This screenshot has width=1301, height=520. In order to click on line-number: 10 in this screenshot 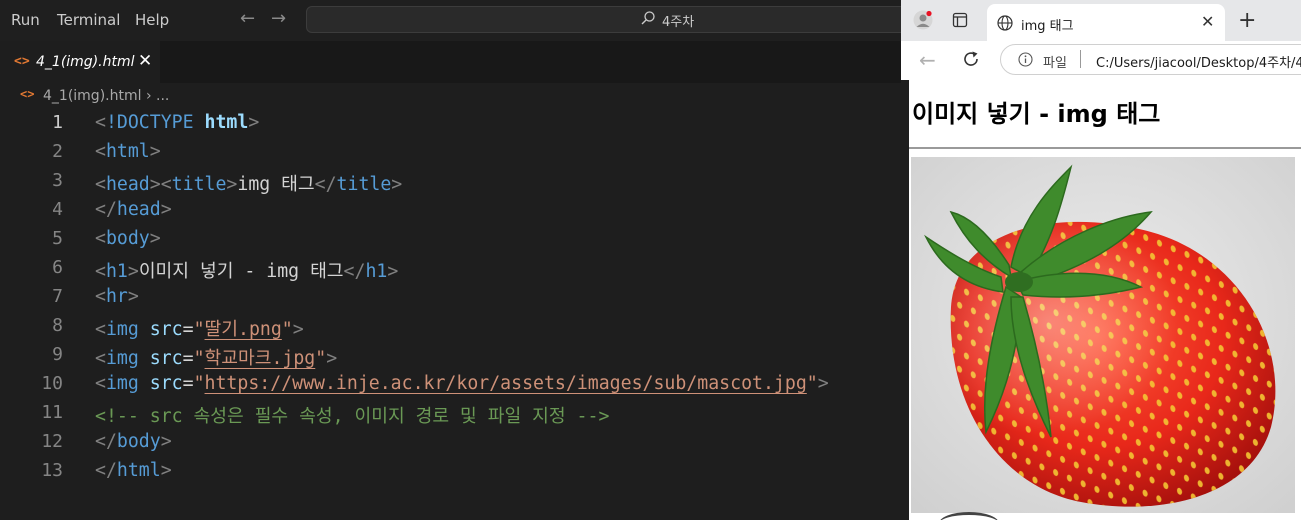, I will do `click(52, 383)`.